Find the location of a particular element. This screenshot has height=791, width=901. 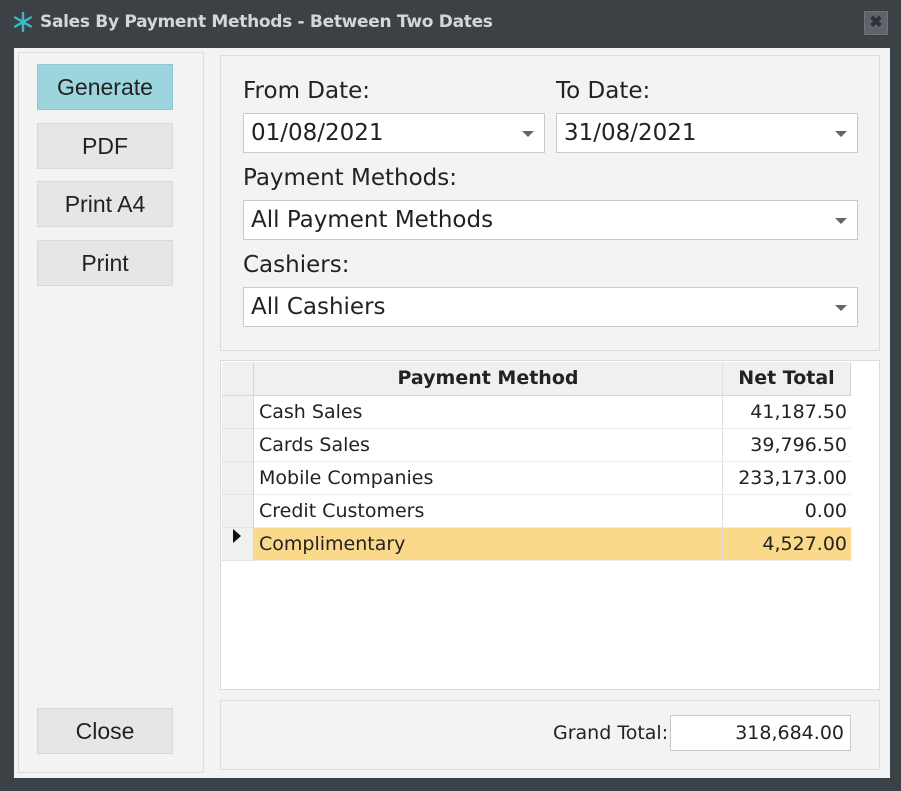

pdf-button: PDF is located at coordinates (105, 146).